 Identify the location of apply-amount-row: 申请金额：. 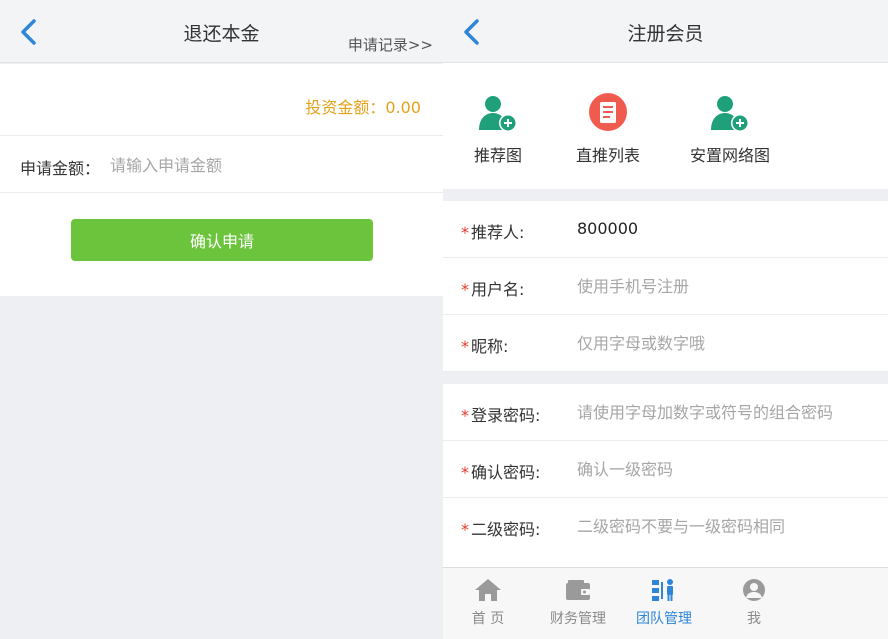
(221, 165).